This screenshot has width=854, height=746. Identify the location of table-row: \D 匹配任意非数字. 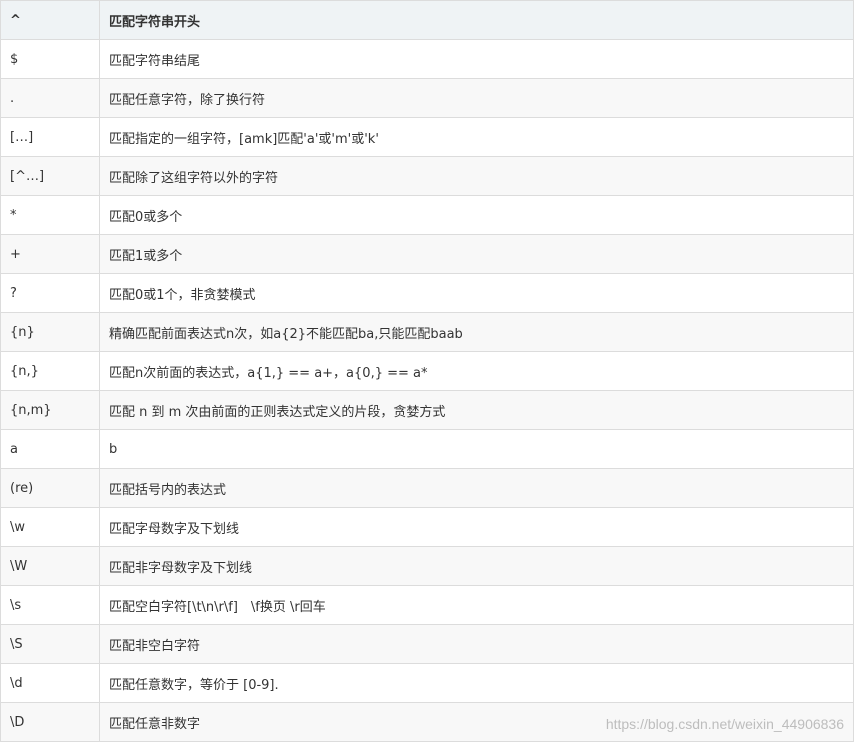
(427, 722).